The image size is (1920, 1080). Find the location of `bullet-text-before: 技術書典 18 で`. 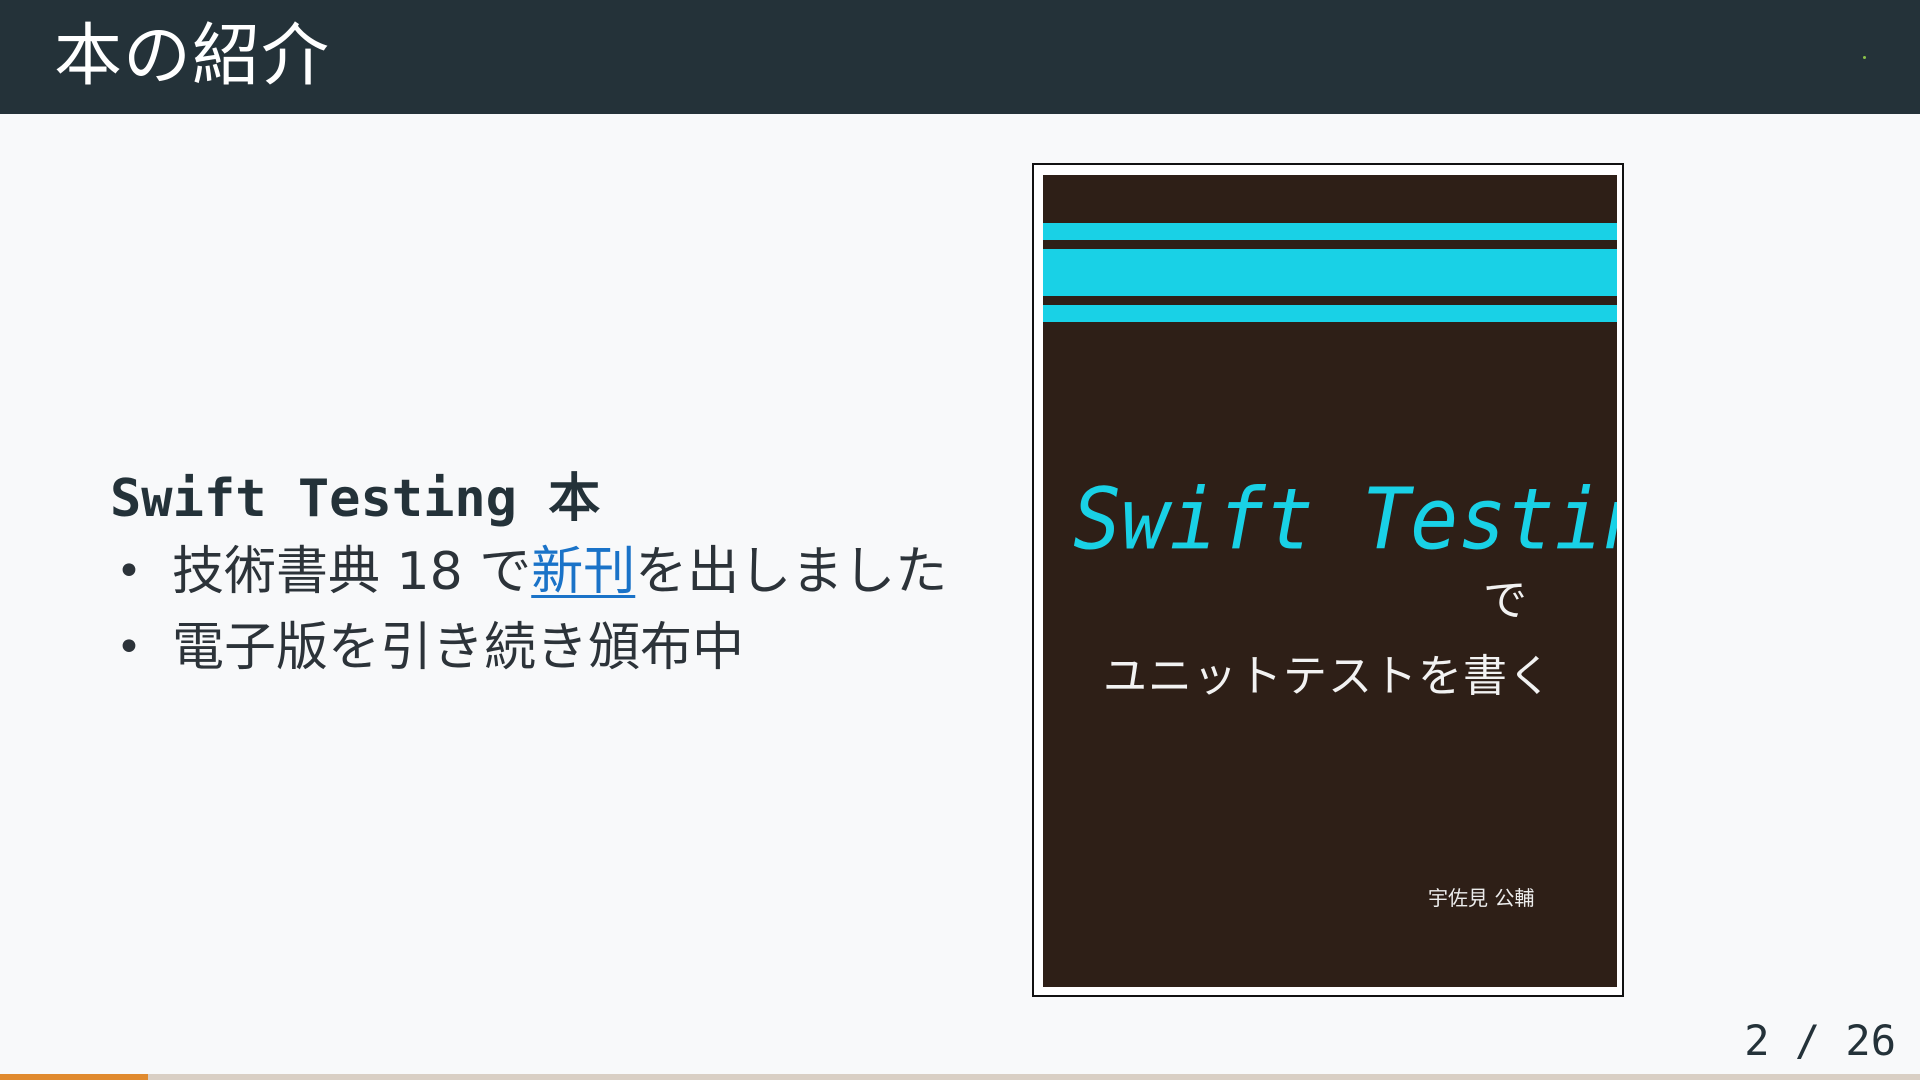

bullet-text-before: 技術書典 18 で is located at coordinates (352, 572).